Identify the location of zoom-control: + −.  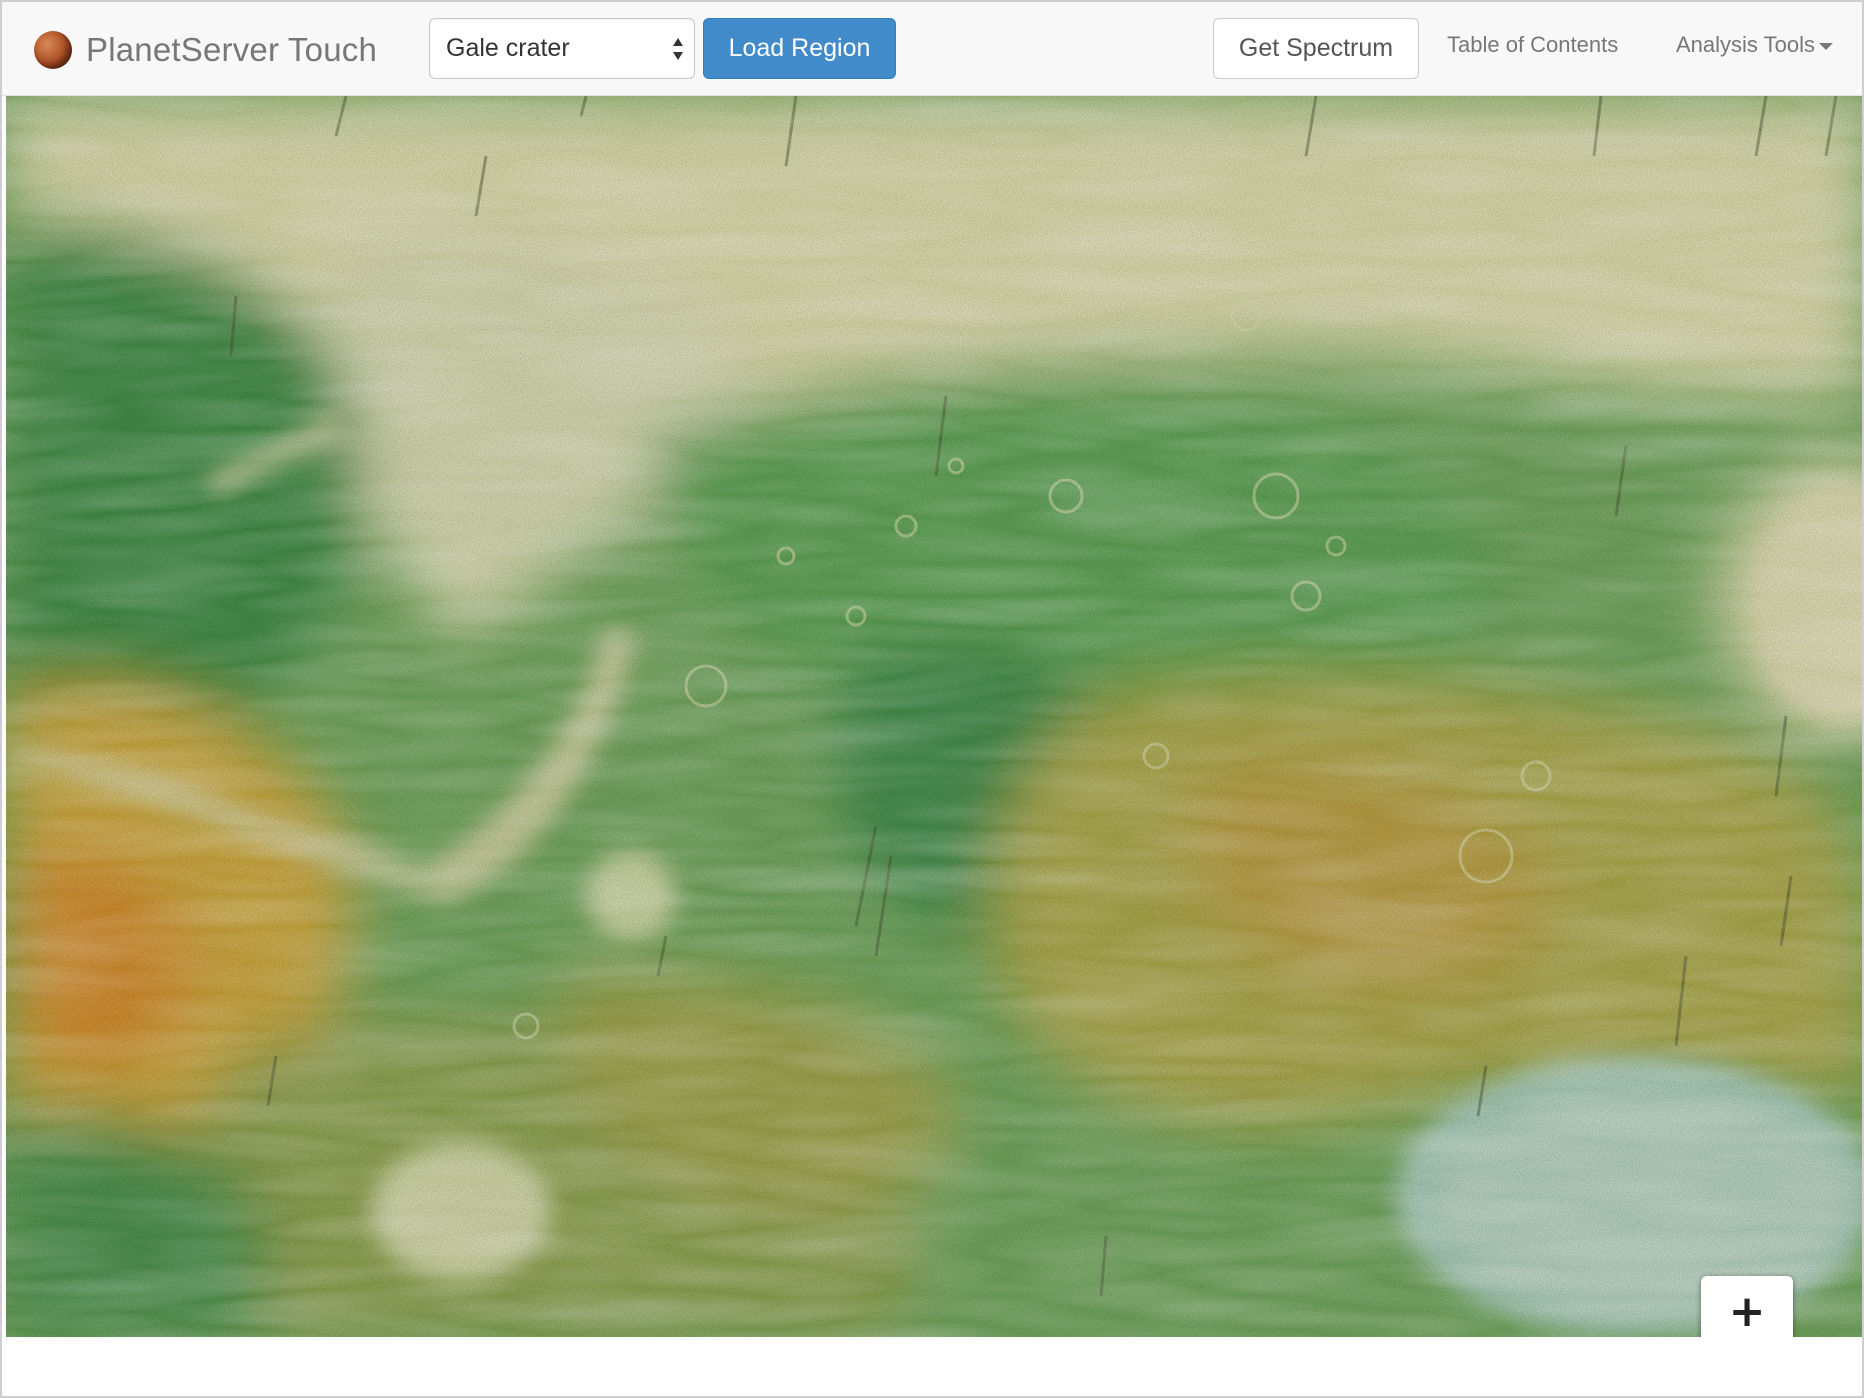
(1747, 1306).